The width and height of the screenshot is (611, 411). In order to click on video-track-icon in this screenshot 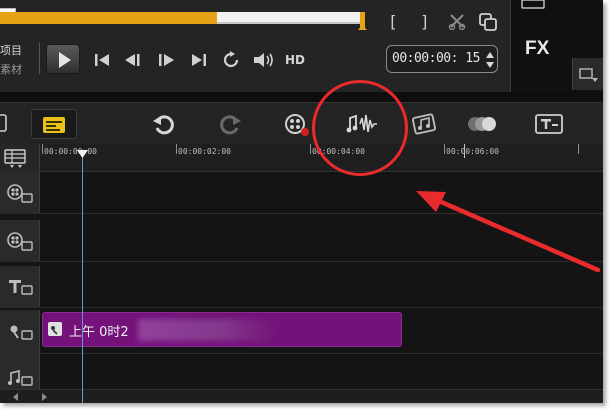, I will do `click(19, 193)`.